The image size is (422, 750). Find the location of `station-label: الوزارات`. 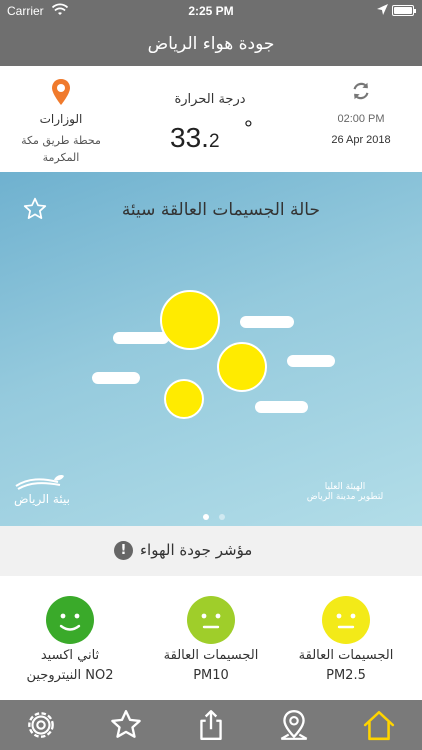

station-label: الوزارات is located at coordinates (61, 119).